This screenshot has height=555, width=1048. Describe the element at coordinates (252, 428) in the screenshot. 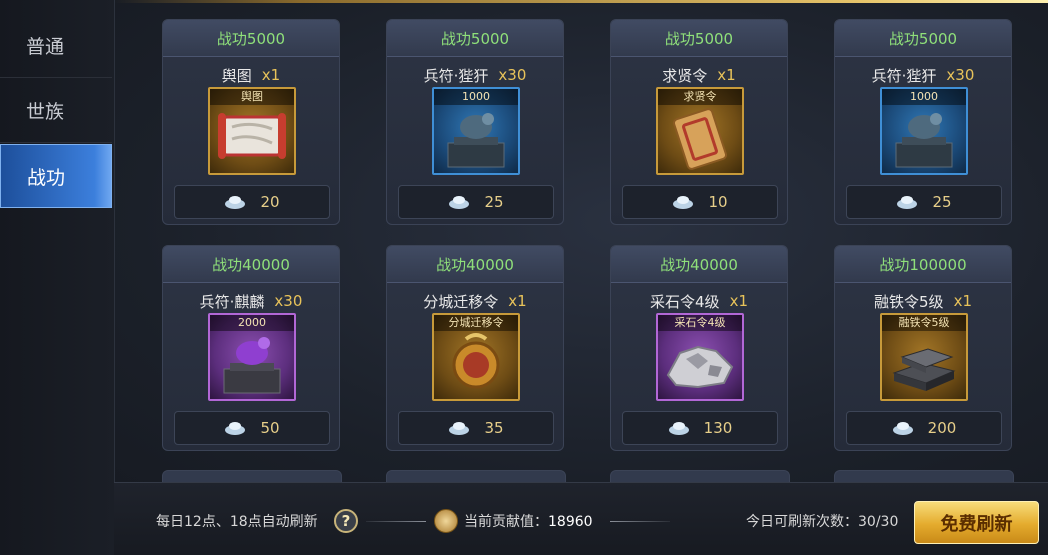

I see `price-box: 50` at that location.